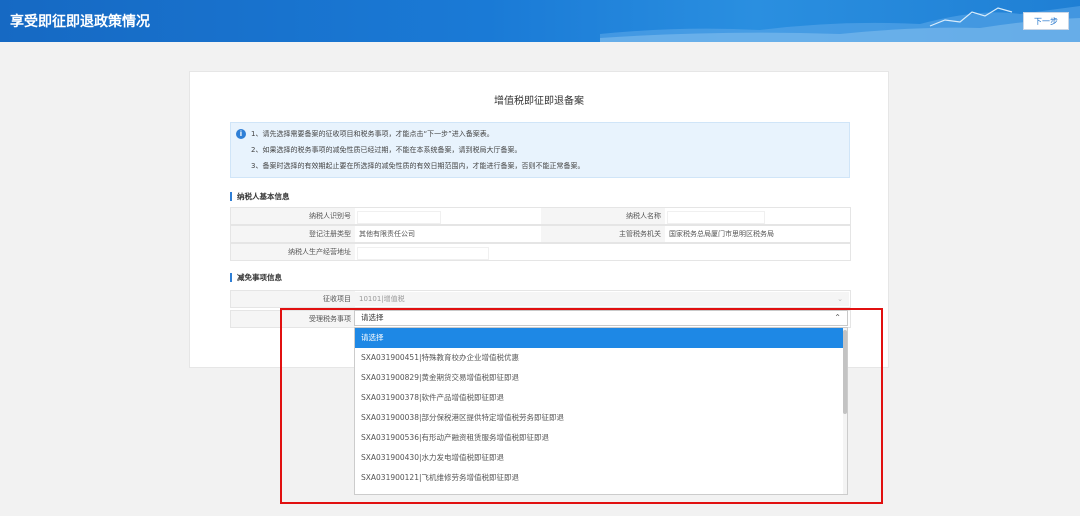 This screenshot has width=1080, height=516. I want to click on levy-item-label: 征收项目, so click(293, 299).